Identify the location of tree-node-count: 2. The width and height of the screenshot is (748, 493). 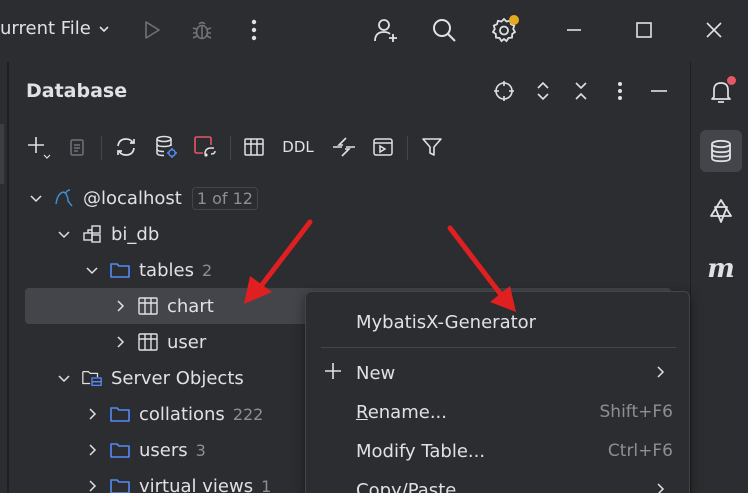
(207, 270).